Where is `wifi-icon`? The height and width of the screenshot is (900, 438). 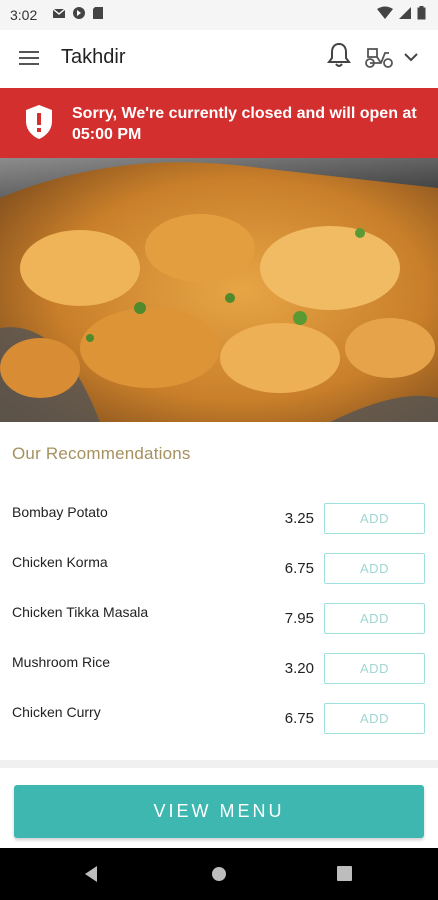 wifi-icon is located at coordinates (385, 12).